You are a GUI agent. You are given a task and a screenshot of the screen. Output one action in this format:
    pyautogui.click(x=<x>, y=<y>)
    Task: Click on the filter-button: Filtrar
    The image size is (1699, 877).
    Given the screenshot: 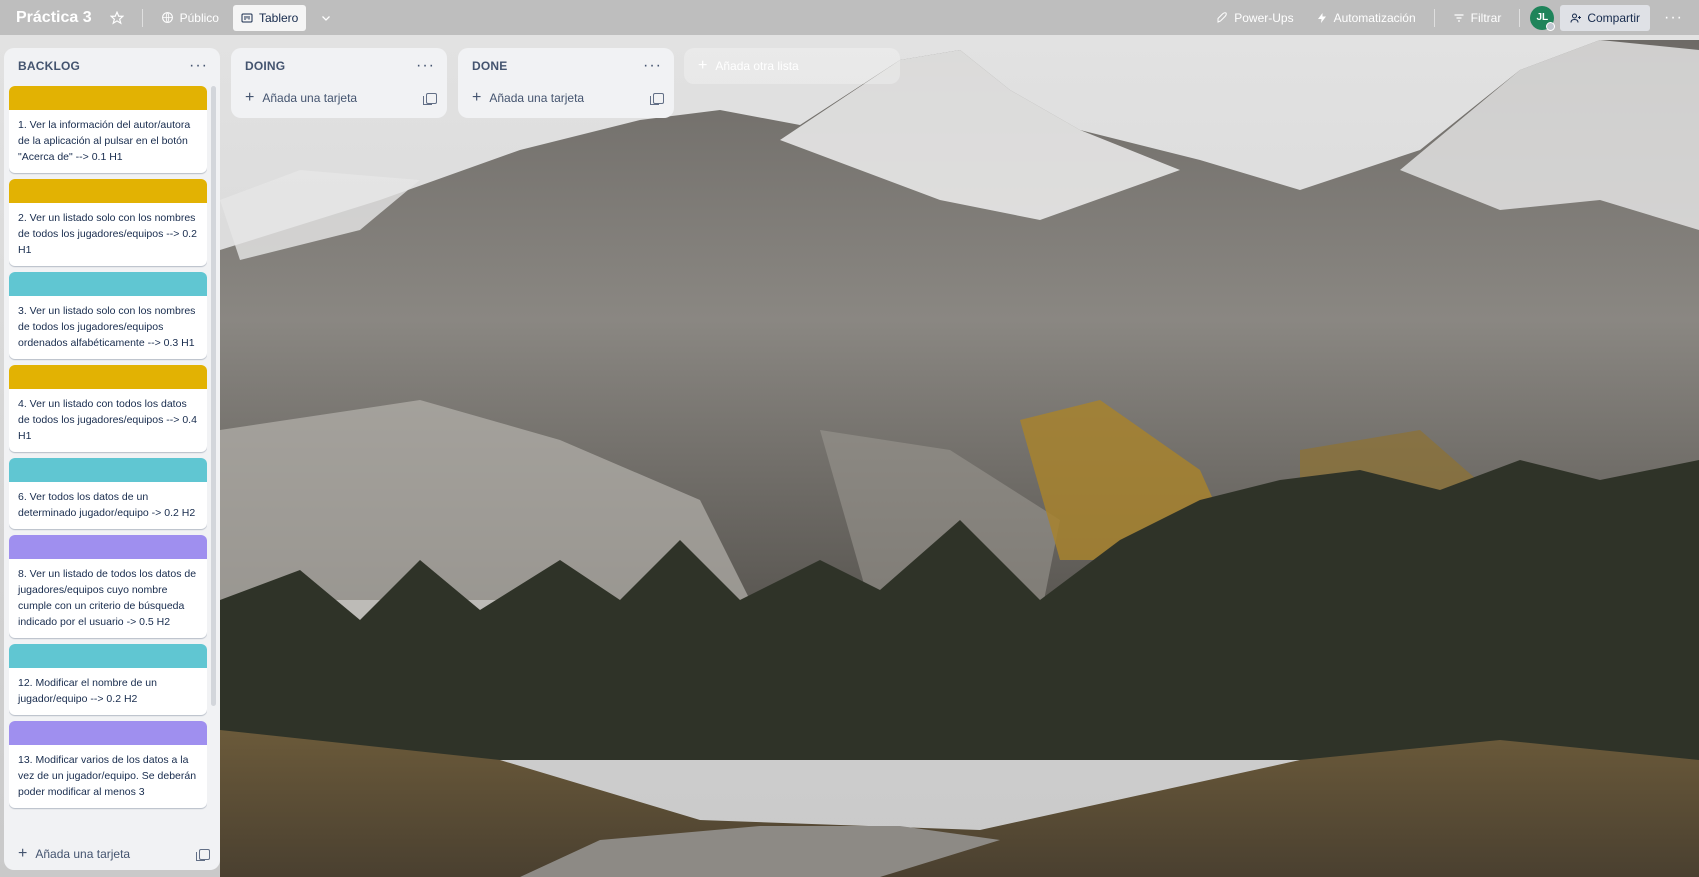 What is the action you would take?
    pyautogui.click(x=1477, y=18)
    